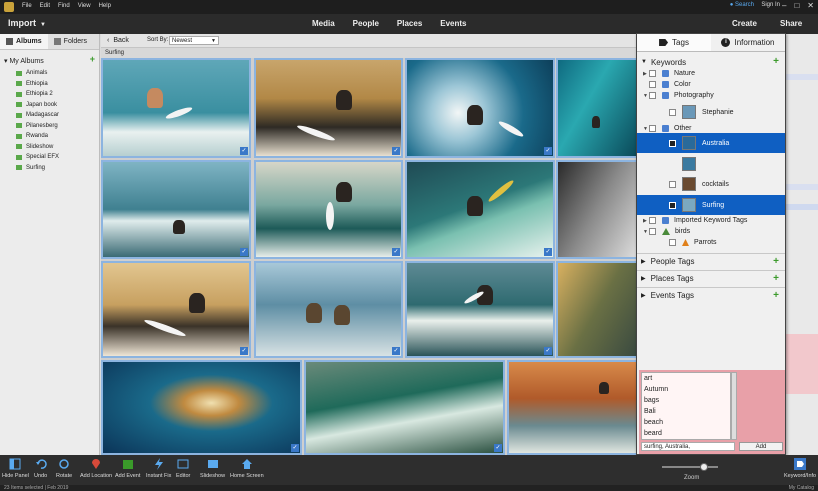 The height and width of the screenshot is (491, 818). Describe the element at coordinates (64, 6) in the screenshot. I see `menu-find: Find` at that location.